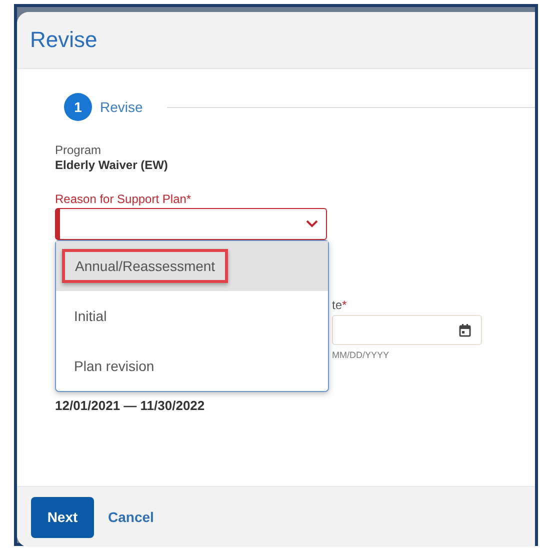 Image resolution: width=540 pixels, height=554 pixels. Describe the element at coordinates (192, 316) in the screenshot. I see `dropdown-option: Initial` at that location.